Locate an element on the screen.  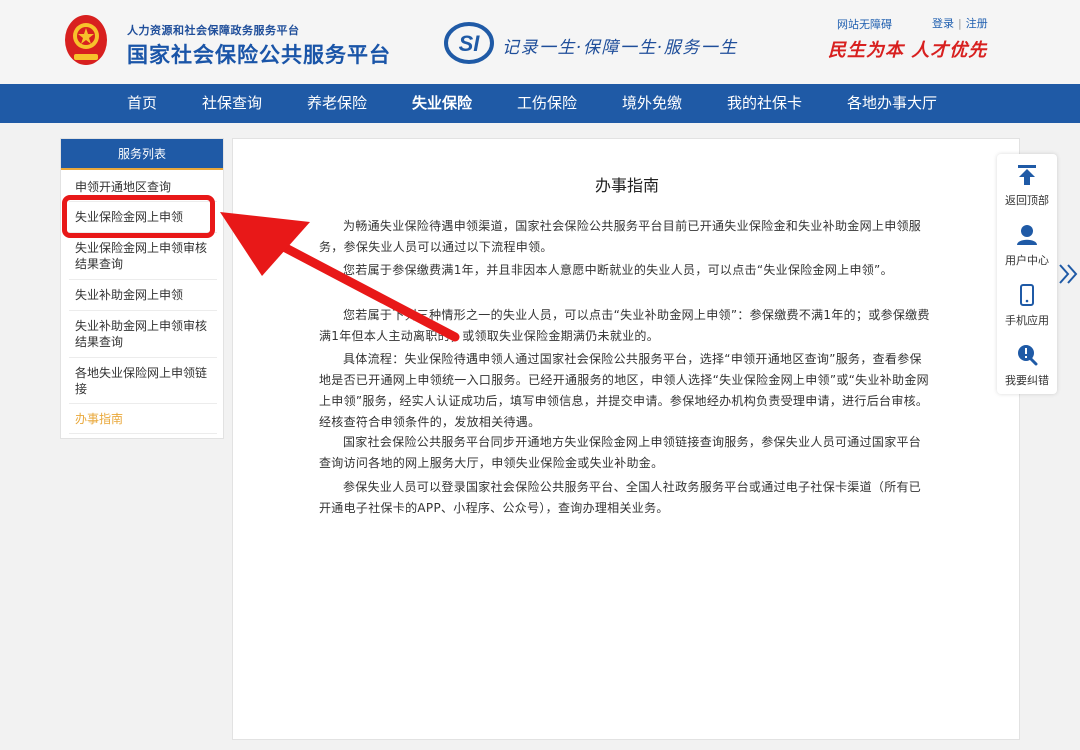
feedback-icon is located at coordinates (1028, 355).